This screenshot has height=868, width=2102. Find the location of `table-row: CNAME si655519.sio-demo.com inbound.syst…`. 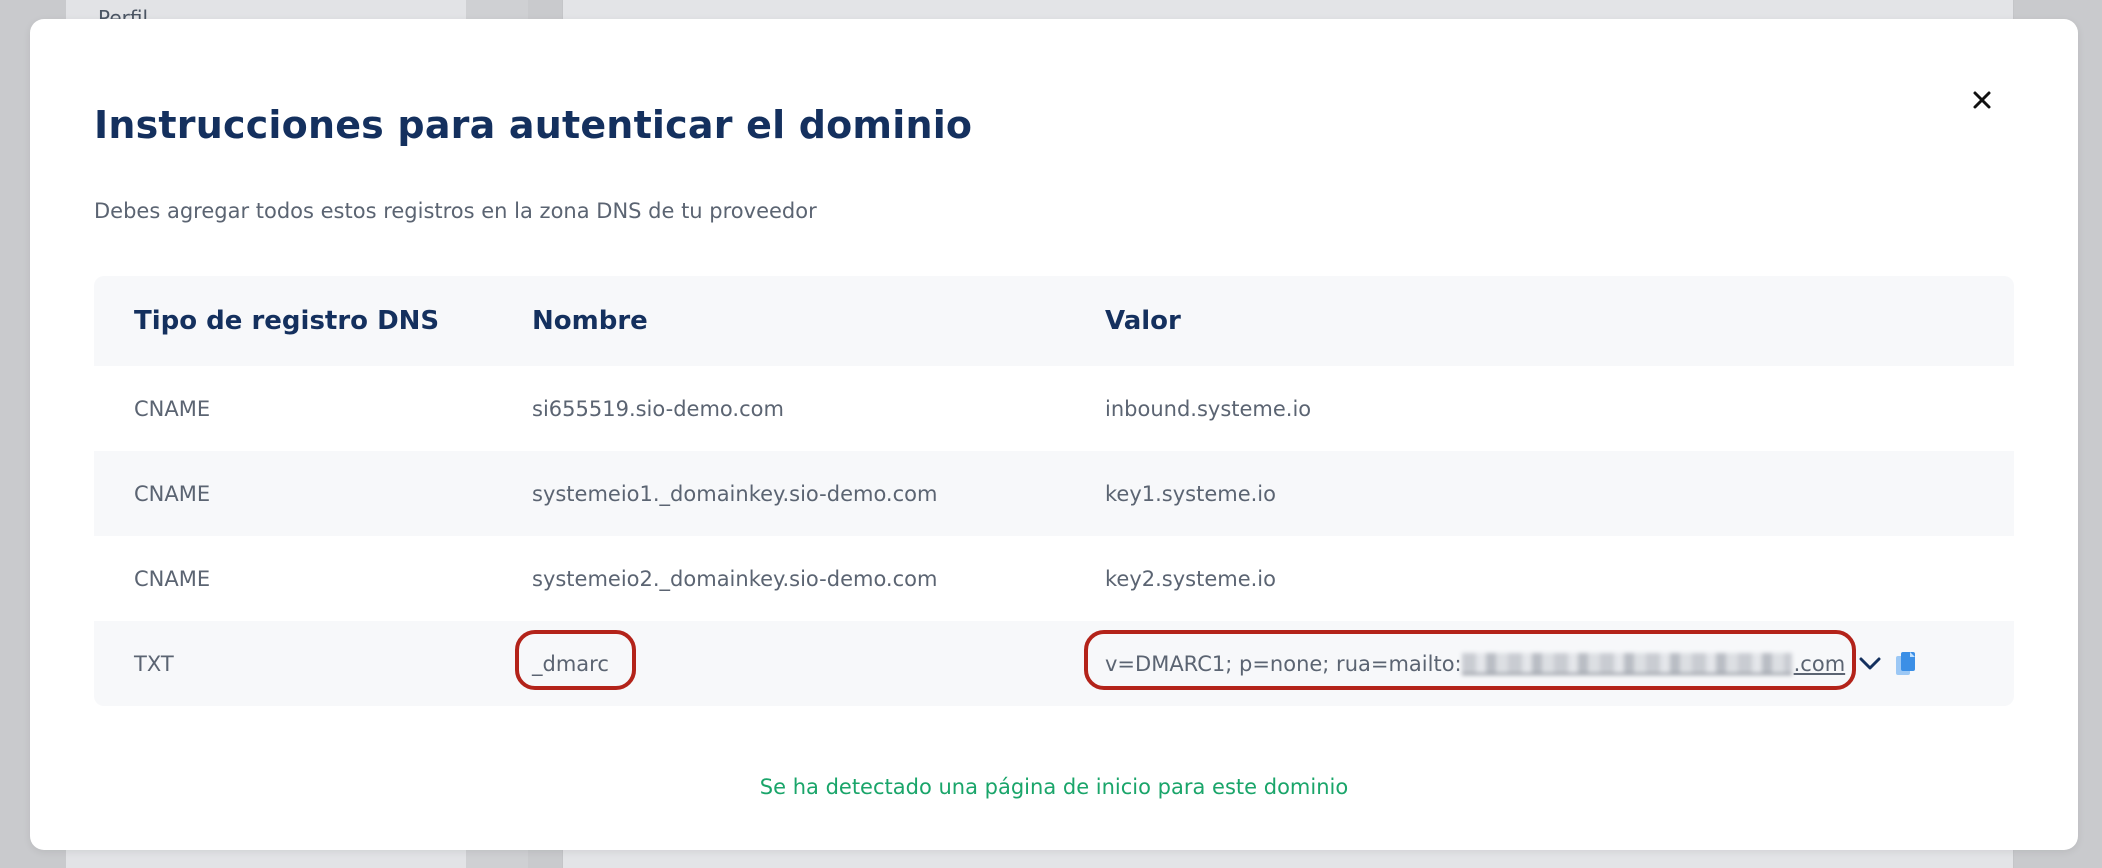

table-row: CNAME si655519.sio-demo.com inbound.syst… is located at coordinates (1054, 408).